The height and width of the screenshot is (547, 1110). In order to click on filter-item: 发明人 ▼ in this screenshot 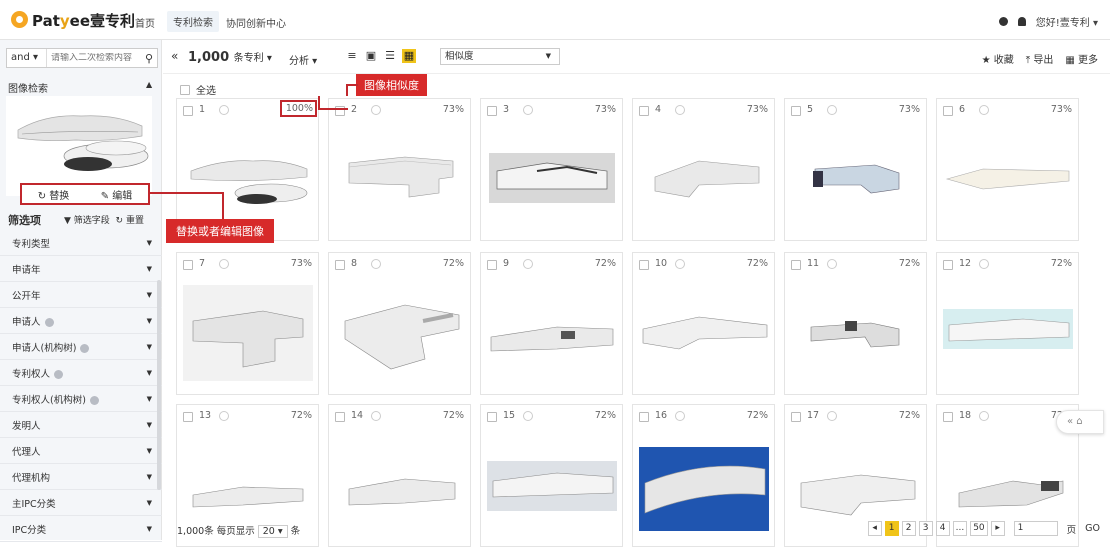, I will do `click(81, 425)`.